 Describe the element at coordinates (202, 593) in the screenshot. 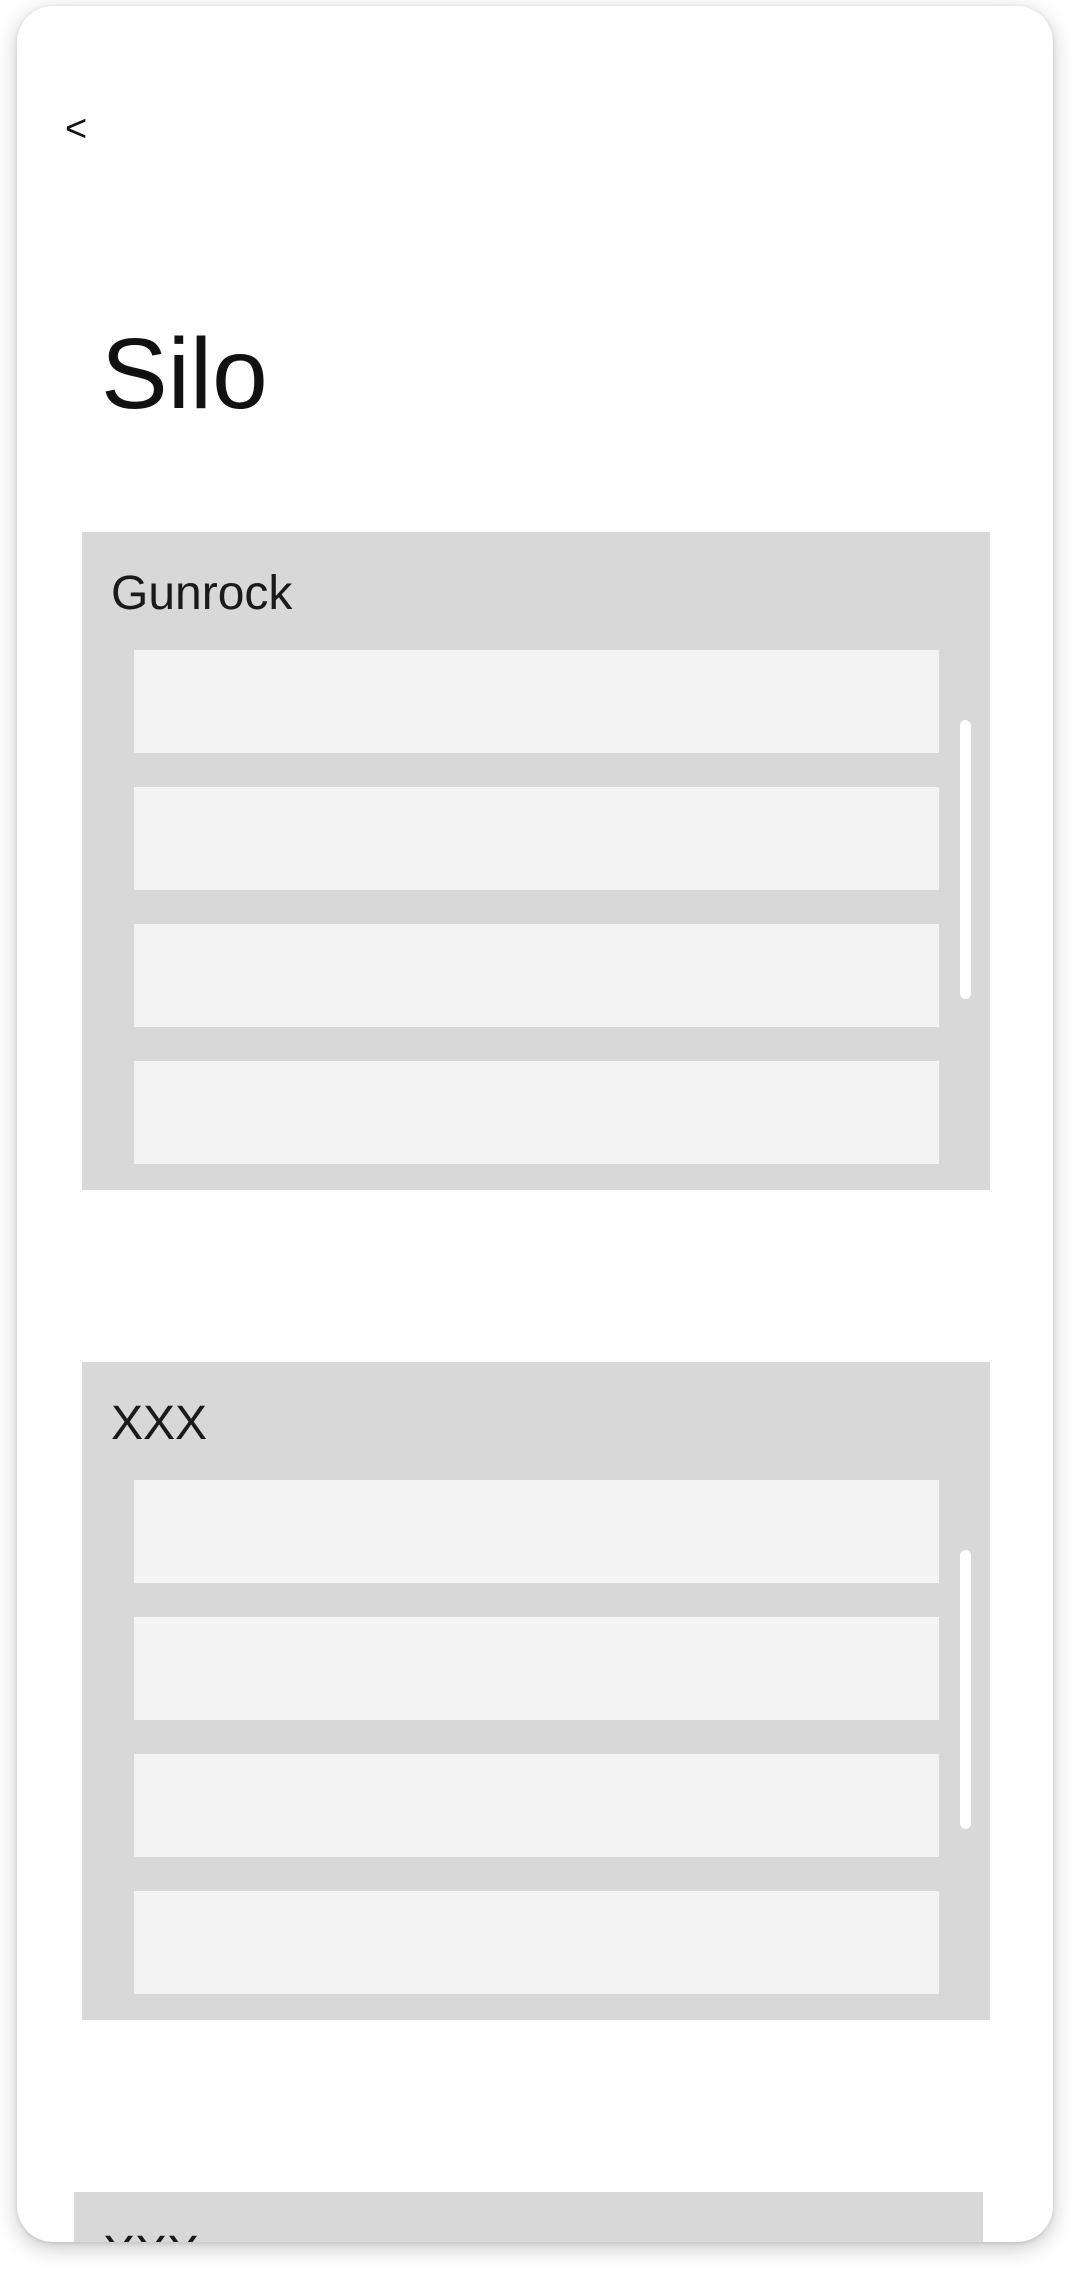

I see `silo-card-title: Gunrock` at that location.